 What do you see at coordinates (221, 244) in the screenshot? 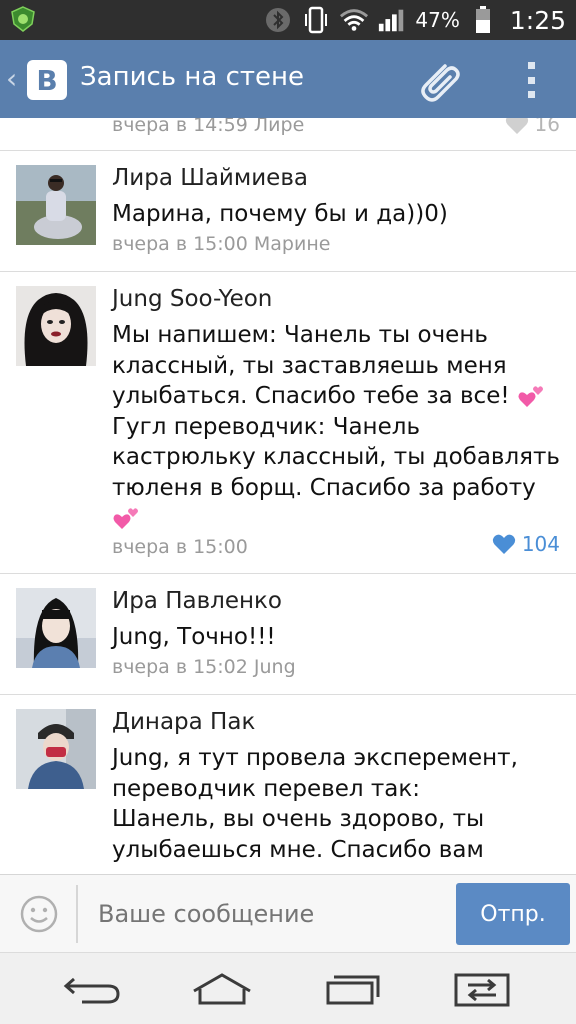
I see `comment-meta: вчера в 15:00 Марине` at bounding box center [221, 244].